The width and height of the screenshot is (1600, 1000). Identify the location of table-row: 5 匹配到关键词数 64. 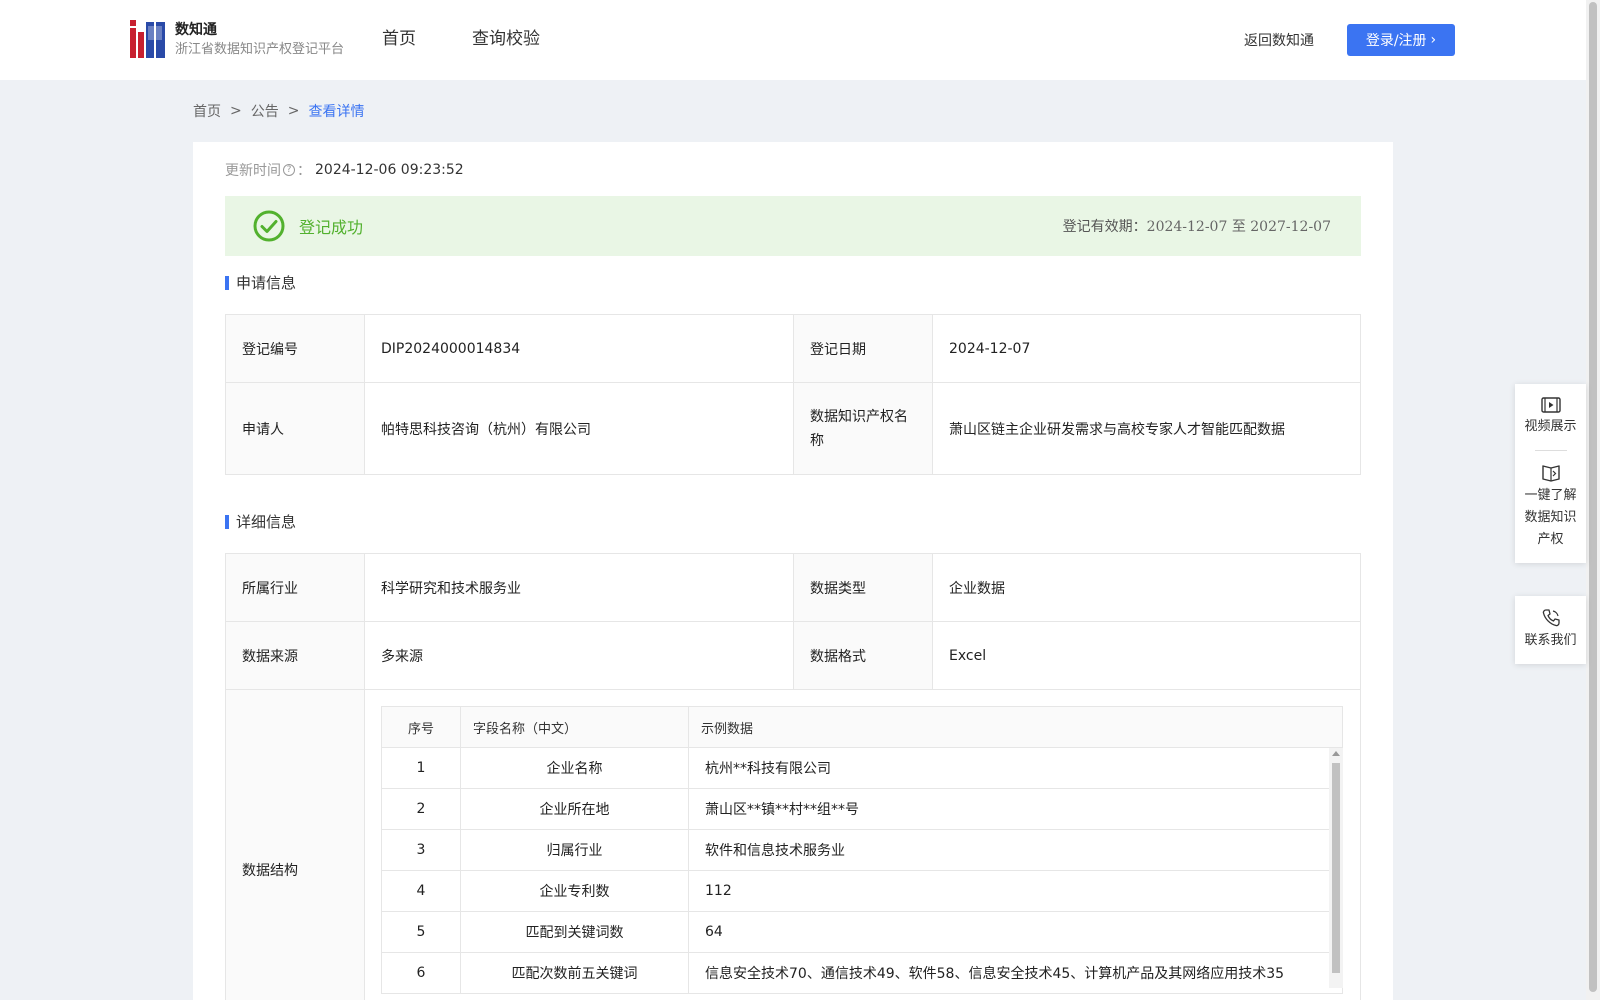
(862, 932).